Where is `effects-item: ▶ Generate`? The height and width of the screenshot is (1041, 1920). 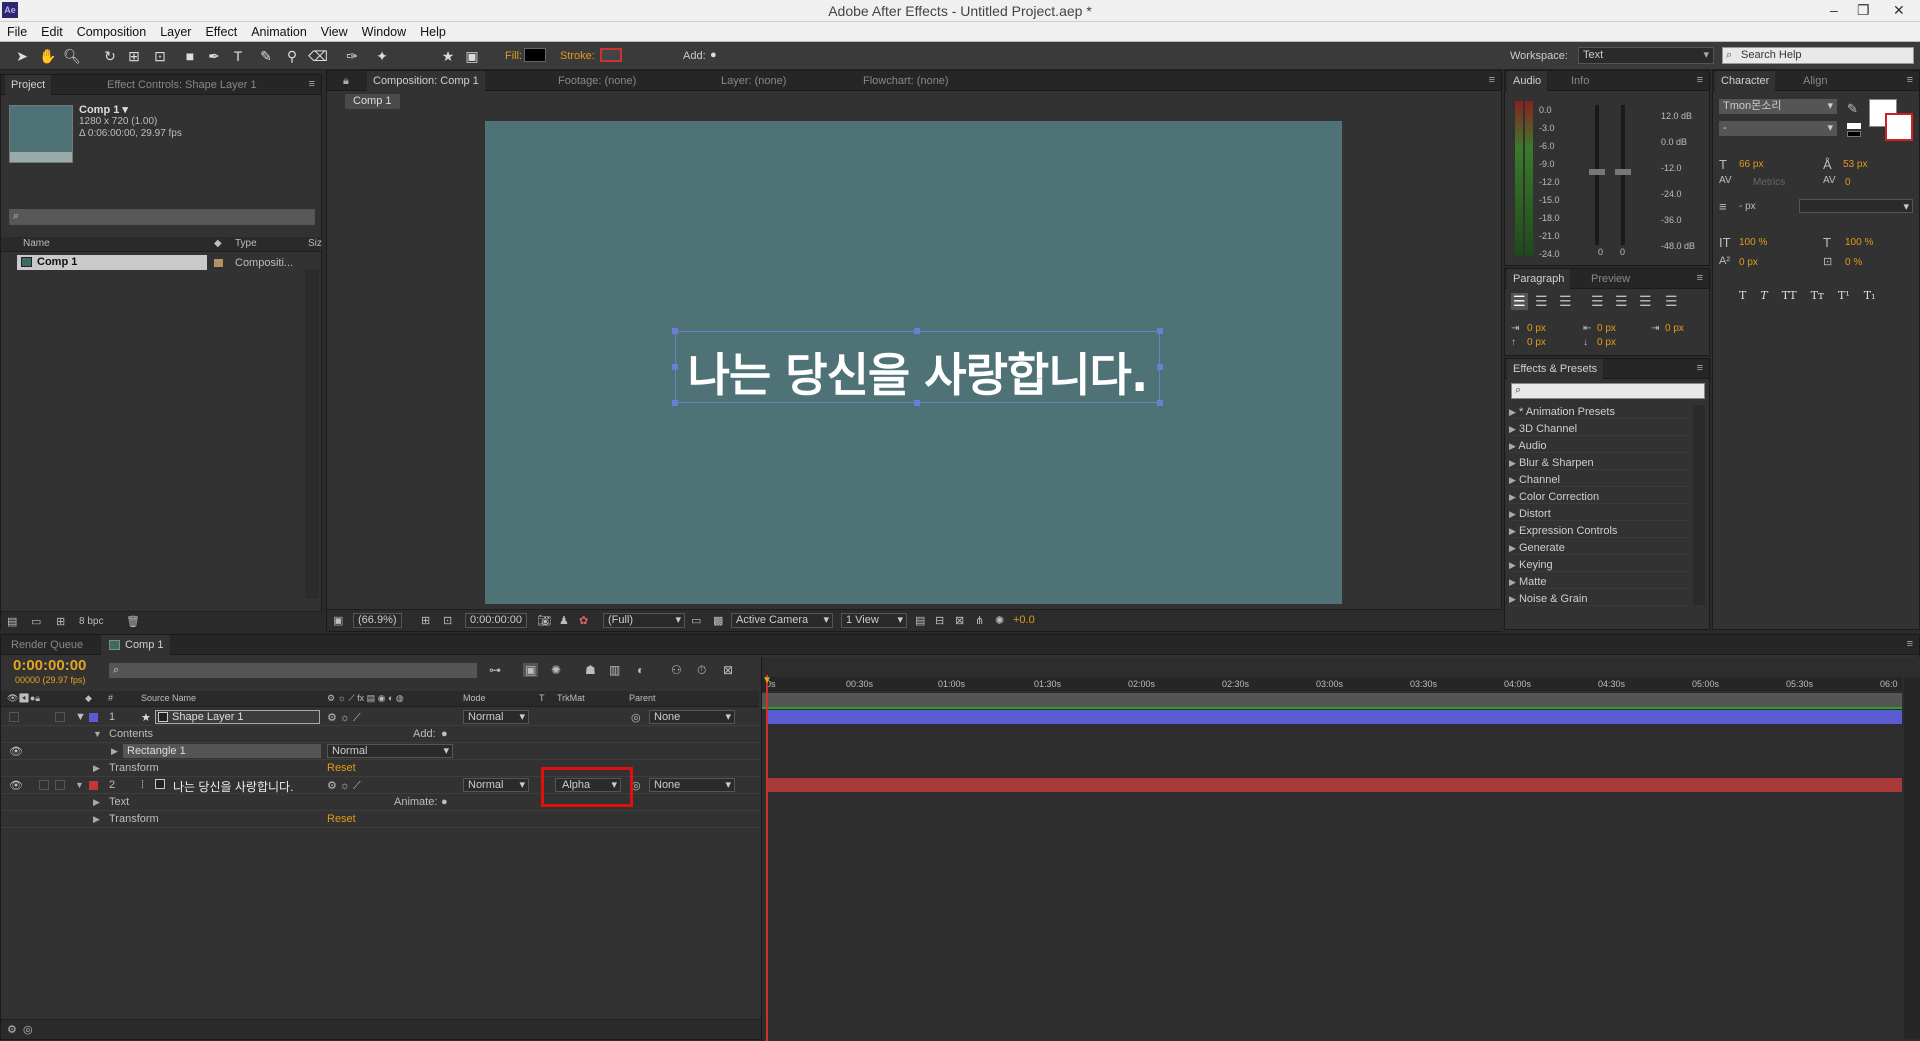
effects-item: ▶ Generate is located at coordinates (1599, 548).